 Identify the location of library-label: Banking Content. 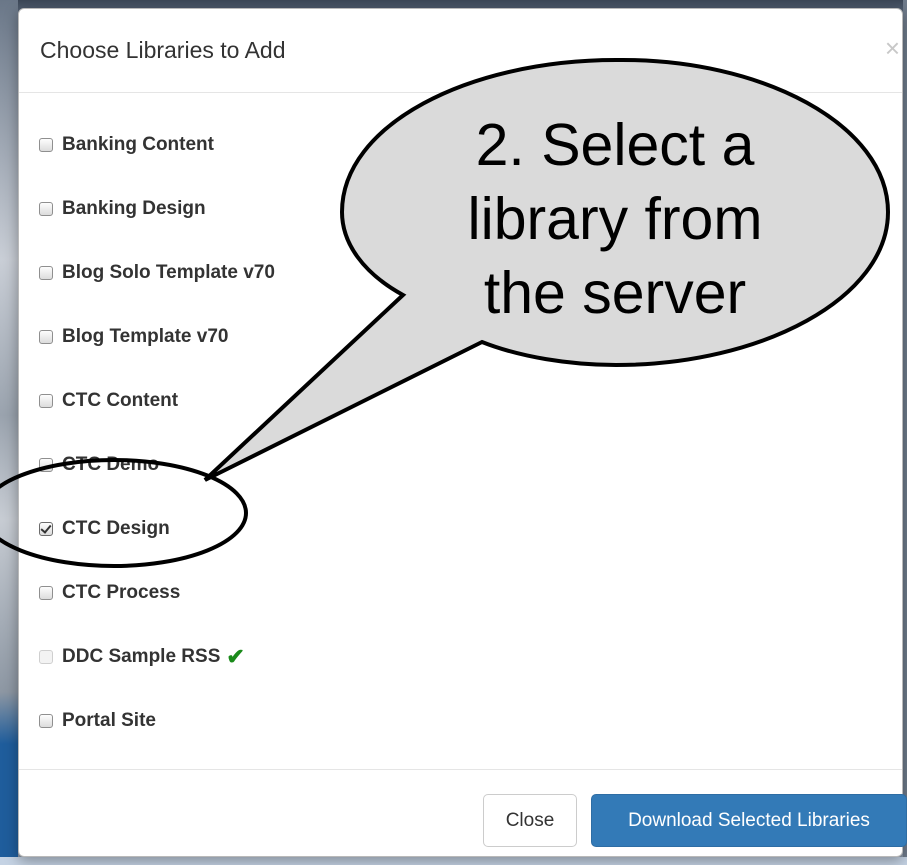
(138, 145).